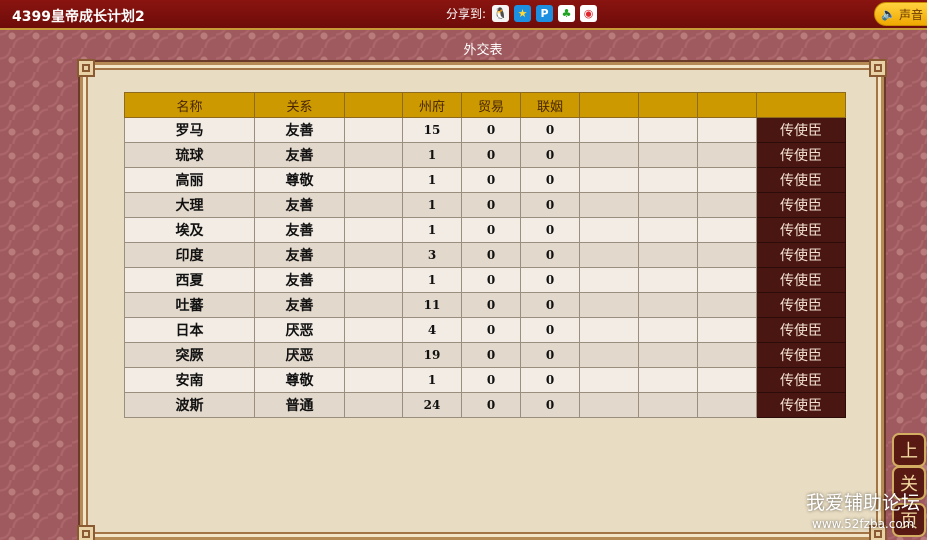 The width and height of the screenshot is (927, 540). Describe the element at coordinates (485, 205) in the screenshot. I see `table-row: 大理 友善 1 0 0 传使臣` at that location.